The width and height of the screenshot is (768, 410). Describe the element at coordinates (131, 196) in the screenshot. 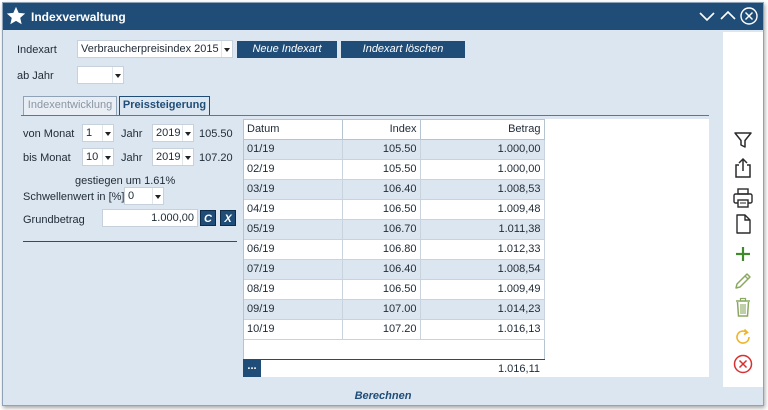

I see `schwellenwert-value: 0` at that location.